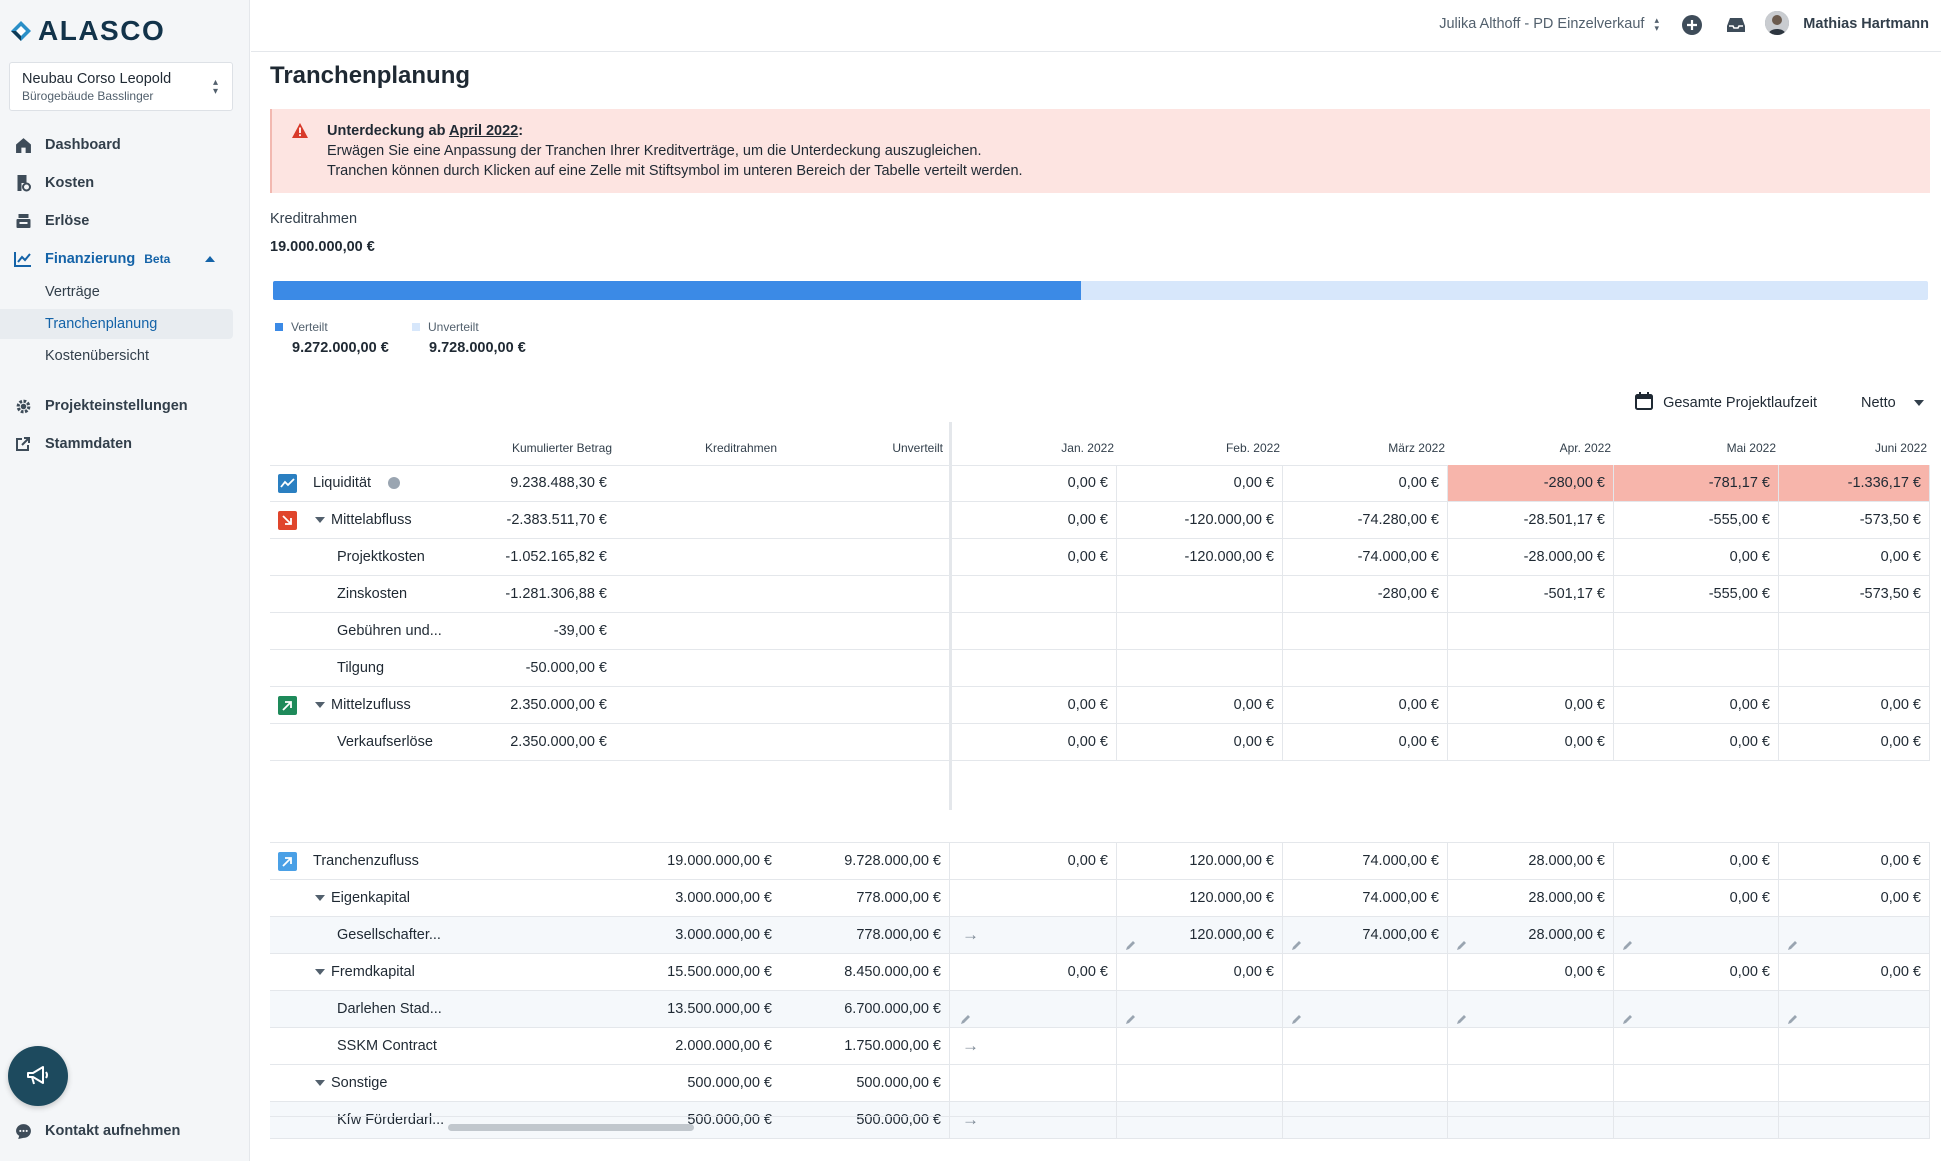 The width and height of the screenshot is (1941, 1161). What do you see at coordinates (116, 406) in the screenshot?
I see `sidebar-item-projekteinstellungen: Projekteinstellungen` at bounding box center [116, 406].